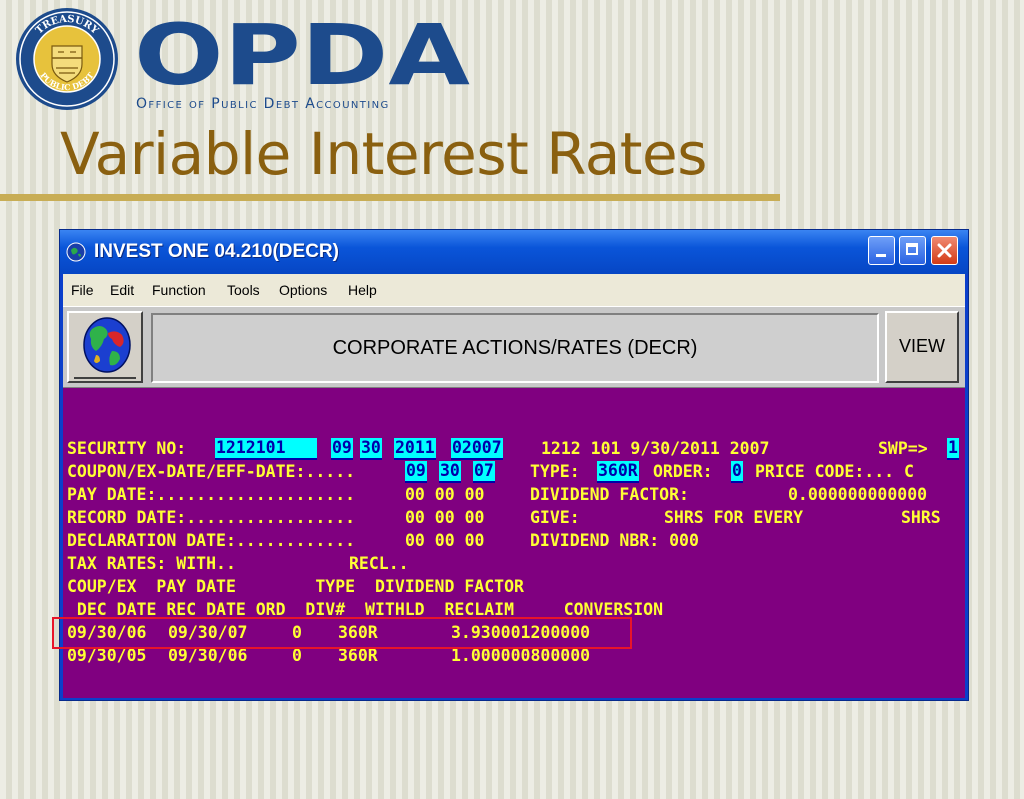 This screenshot has width=1024, height=799. I want to click on screen-title: CORPORATE ACTIONS/RATES (DECR), so click(515, 348).